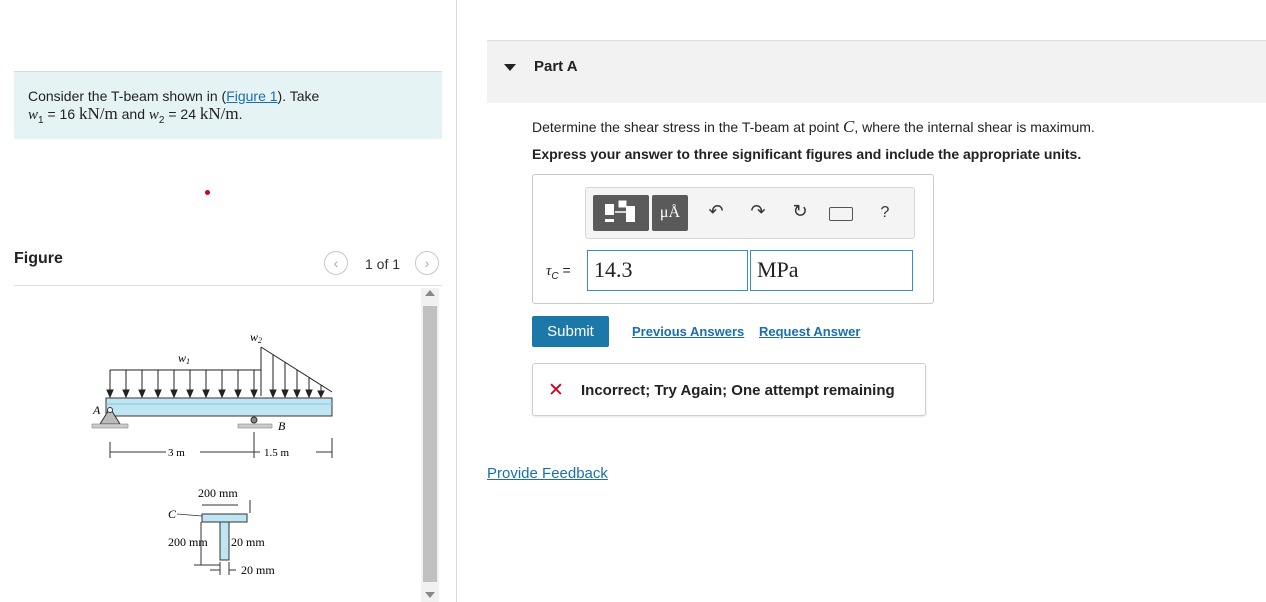  Describe the element at coordinates (430, 595) in the screenshot. I see `scroll-down-arrow-icon` at that location.